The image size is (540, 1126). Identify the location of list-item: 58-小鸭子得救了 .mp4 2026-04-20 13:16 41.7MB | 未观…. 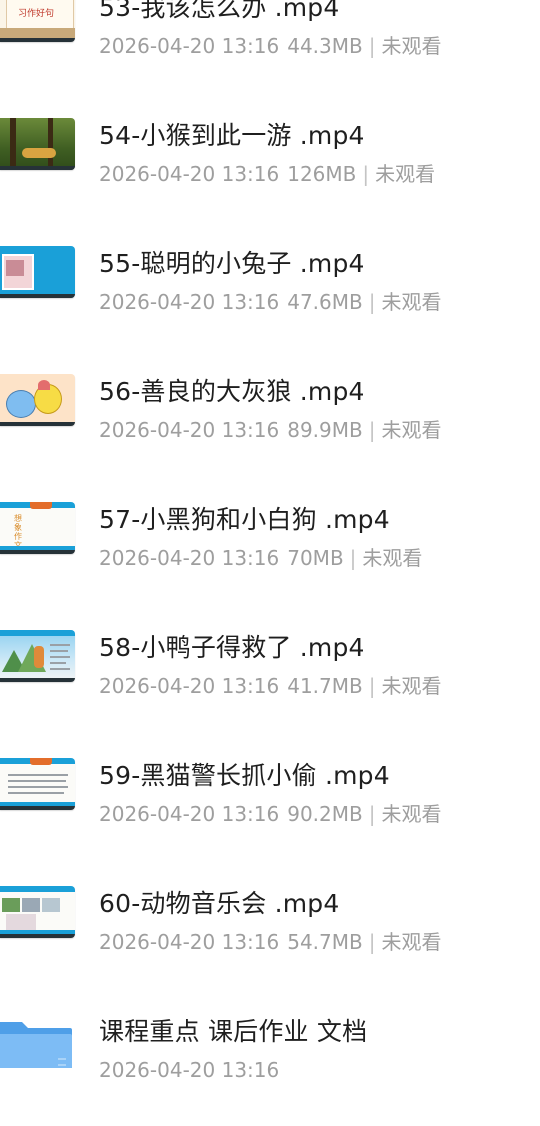
(270, 678).